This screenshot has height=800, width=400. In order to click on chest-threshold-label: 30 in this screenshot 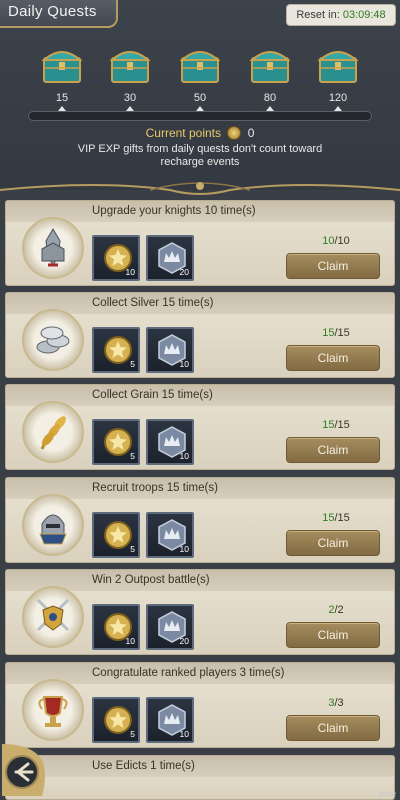, I will do `click(130, 98)`.